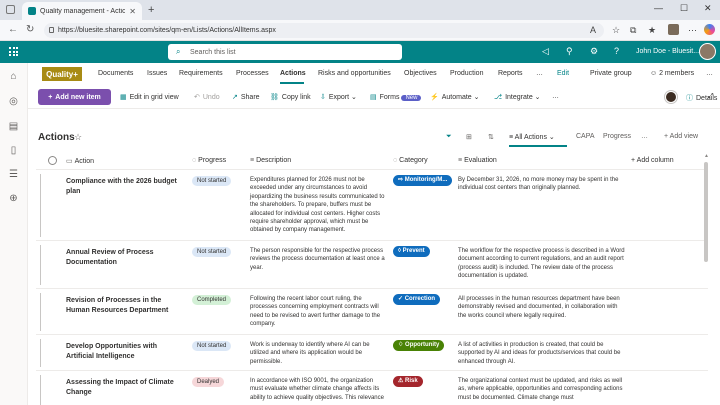  What do you see at coordinates (672, 73) in the screenshot?
I see `members-button: ☺ 2 members` at bounding box center [672, 73].